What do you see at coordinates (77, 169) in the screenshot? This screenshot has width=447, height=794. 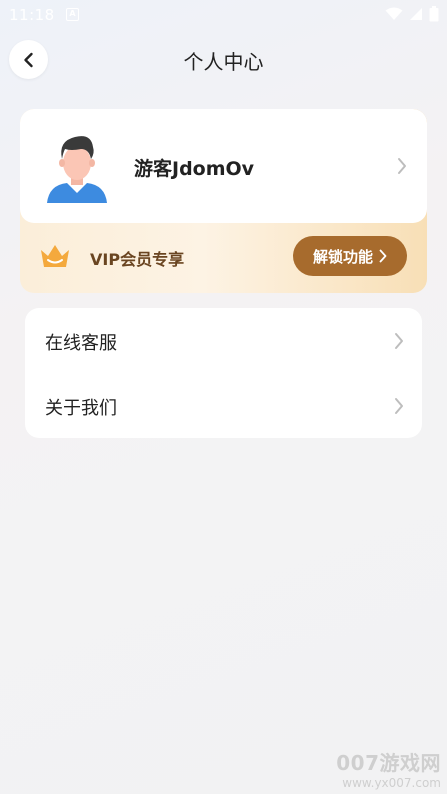 I see `avatar` at bounding box center [77, 169].